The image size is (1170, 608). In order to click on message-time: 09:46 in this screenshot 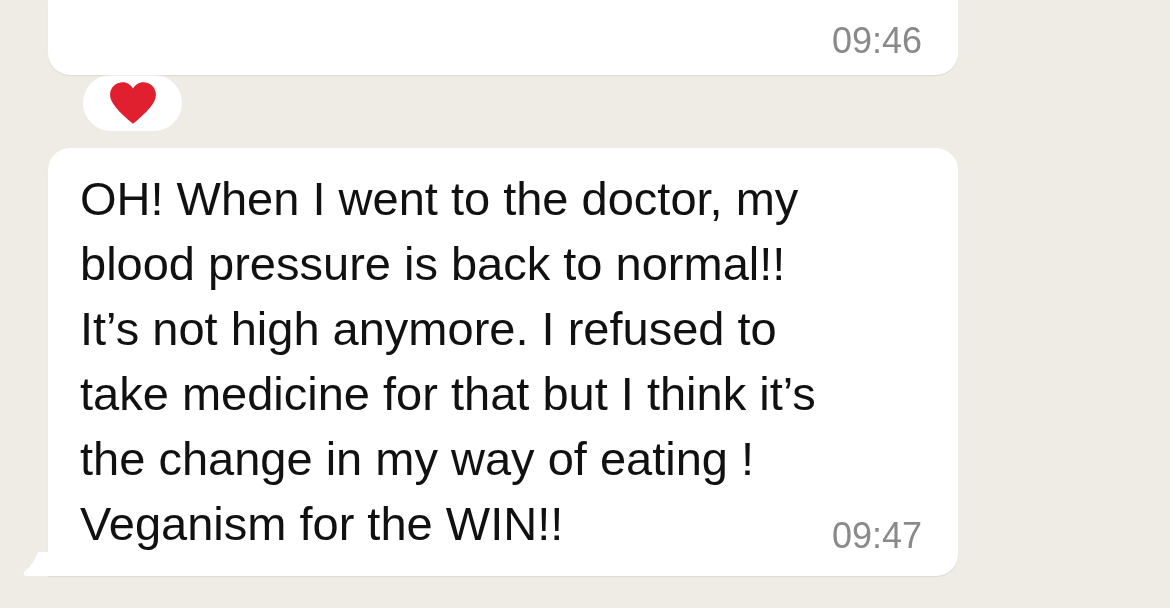, I will do `click(876, 41)`.